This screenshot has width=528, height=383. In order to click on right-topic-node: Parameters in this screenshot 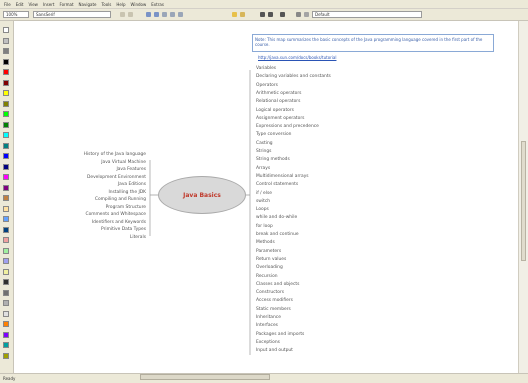, I will do `click(268, 251)`.